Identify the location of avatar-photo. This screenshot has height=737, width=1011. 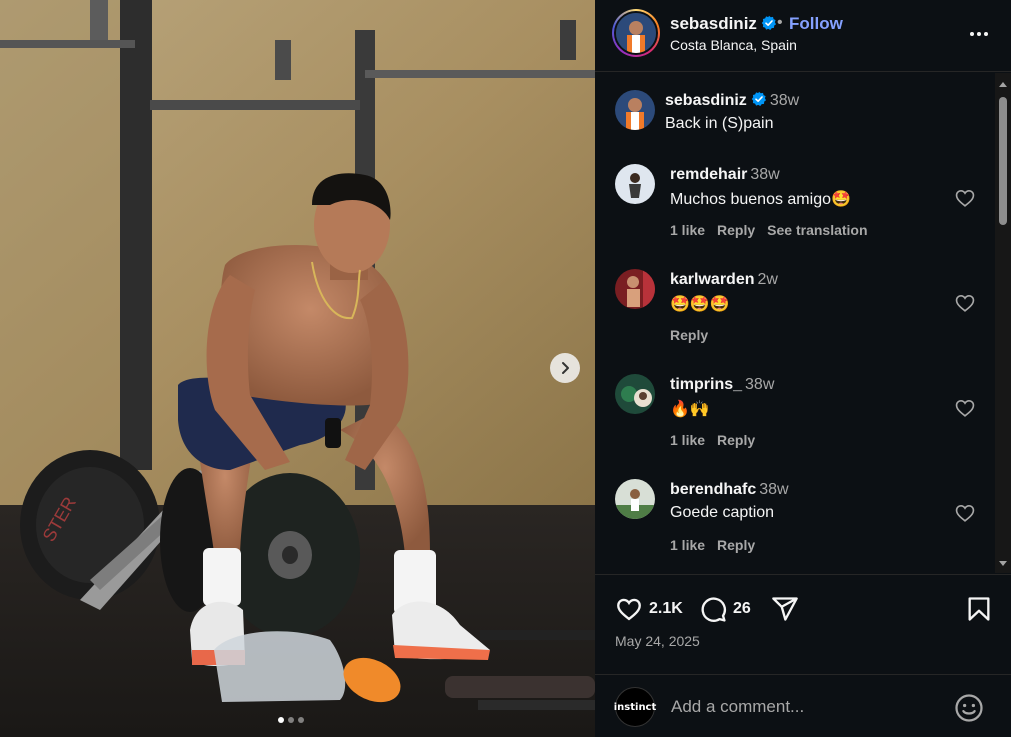
(636, 33).